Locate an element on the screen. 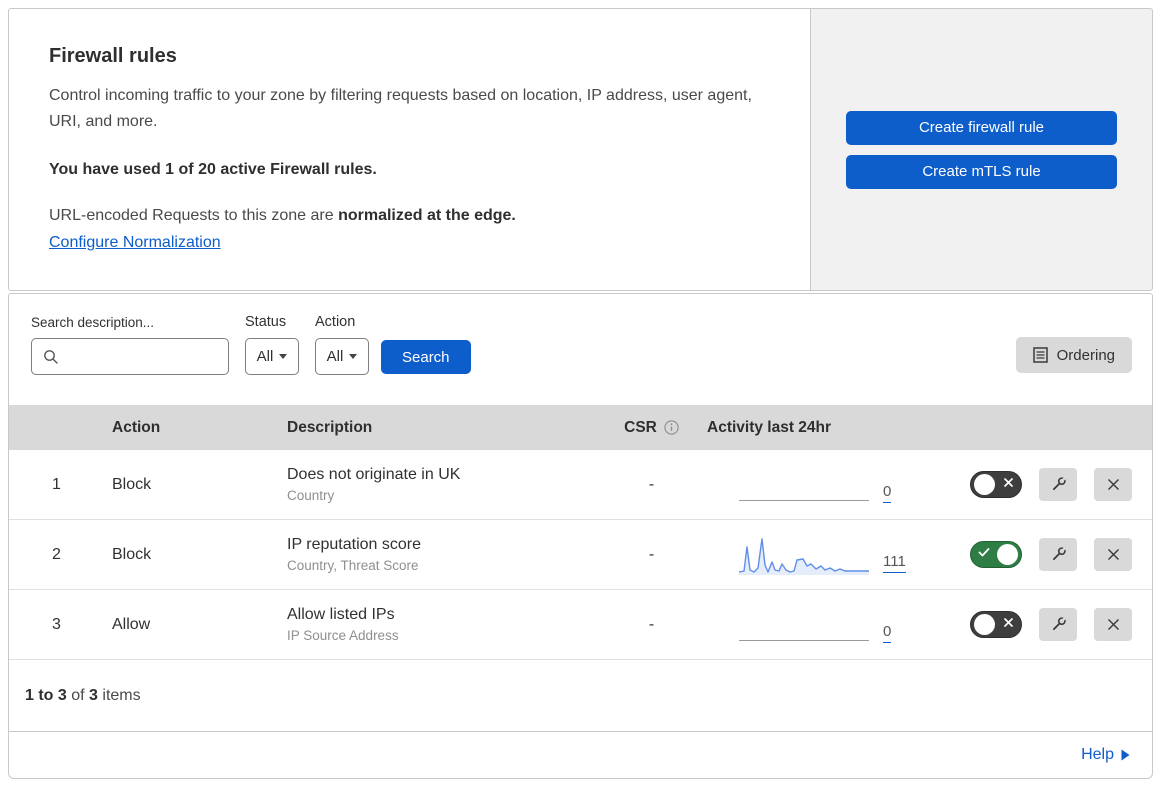 Image resolution: width=1161 pixels, height=791 pixels. csr-column-header: CSR is located at coordinates (651, 428).